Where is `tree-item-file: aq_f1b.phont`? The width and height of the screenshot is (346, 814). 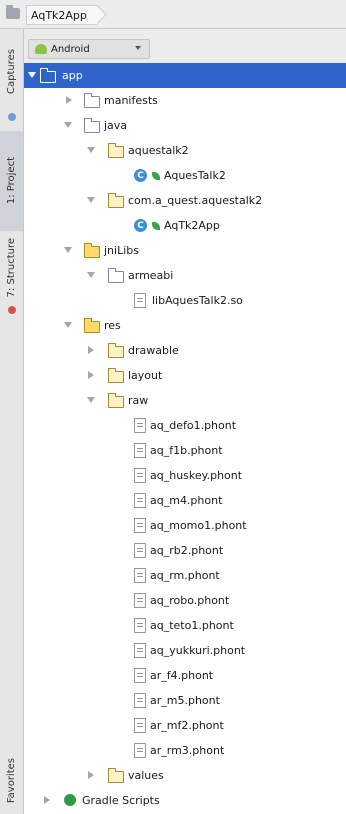 tree-item-file: aq_f1b.phont is located at coordinates (185, 450).